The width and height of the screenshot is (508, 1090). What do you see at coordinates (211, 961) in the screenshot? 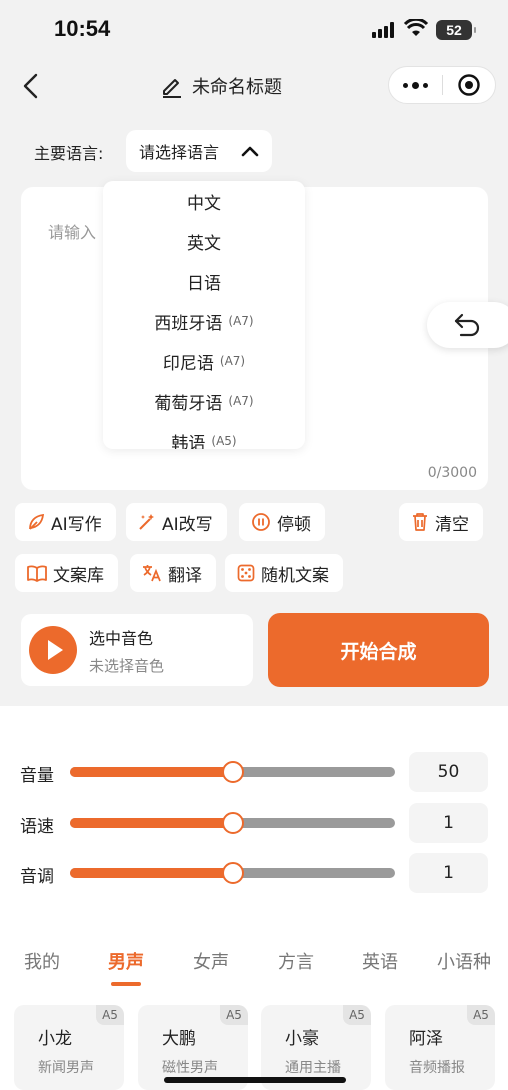
I see `tab-female: 女声` at bounding box center [211, 961].